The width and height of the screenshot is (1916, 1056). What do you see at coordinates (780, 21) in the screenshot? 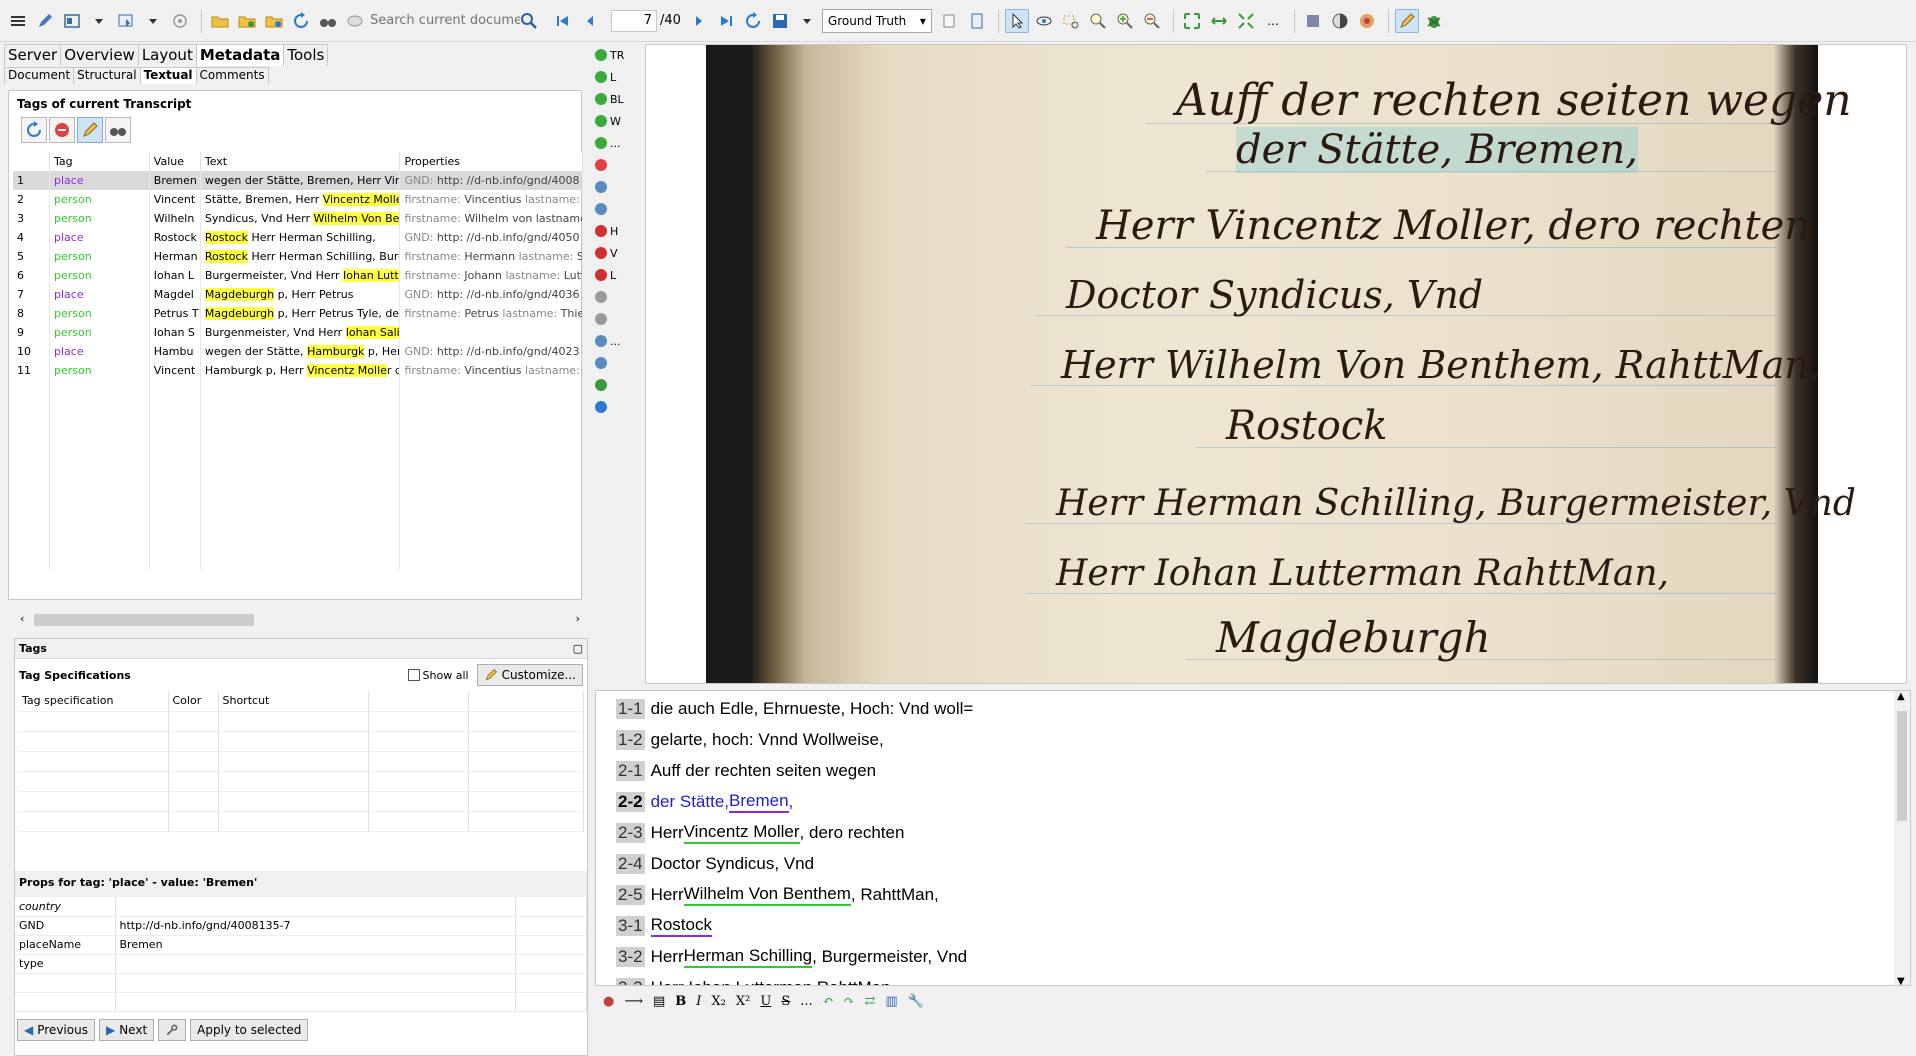
I see `save-icon` at bounding box center [780, 21].